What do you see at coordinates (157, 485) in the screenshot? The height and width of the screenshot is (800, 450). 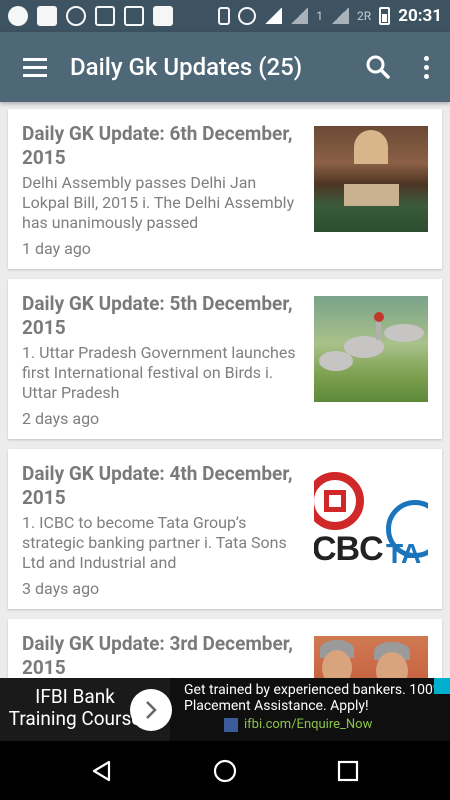 I see `article-title: Daily GK Update: 4th December, 2015` at bounding box center [157, 485].